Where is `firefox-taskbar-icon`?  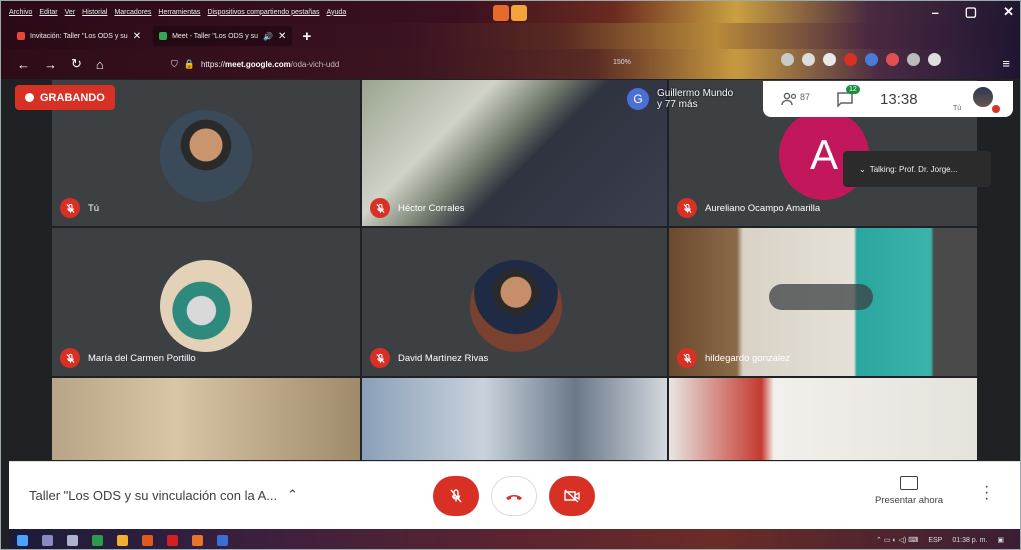 firefox-taskbar-icon is located at coordinates (197, 540).